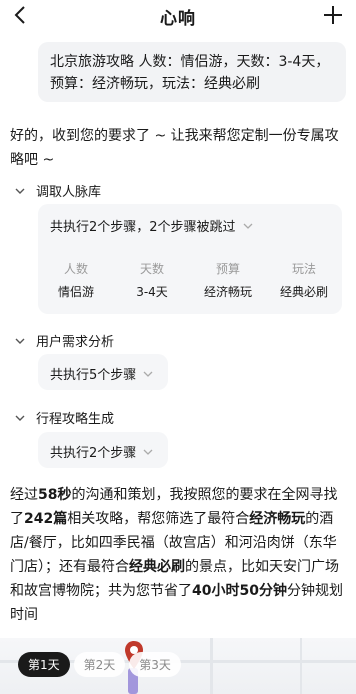 This screenshot has width=356, height=694. What do you see at coordinates (158, 519) in the screenshot?
I see `summary-text: 相关攻略，帮您筛选了最符合` at bounding box center [158, 519].